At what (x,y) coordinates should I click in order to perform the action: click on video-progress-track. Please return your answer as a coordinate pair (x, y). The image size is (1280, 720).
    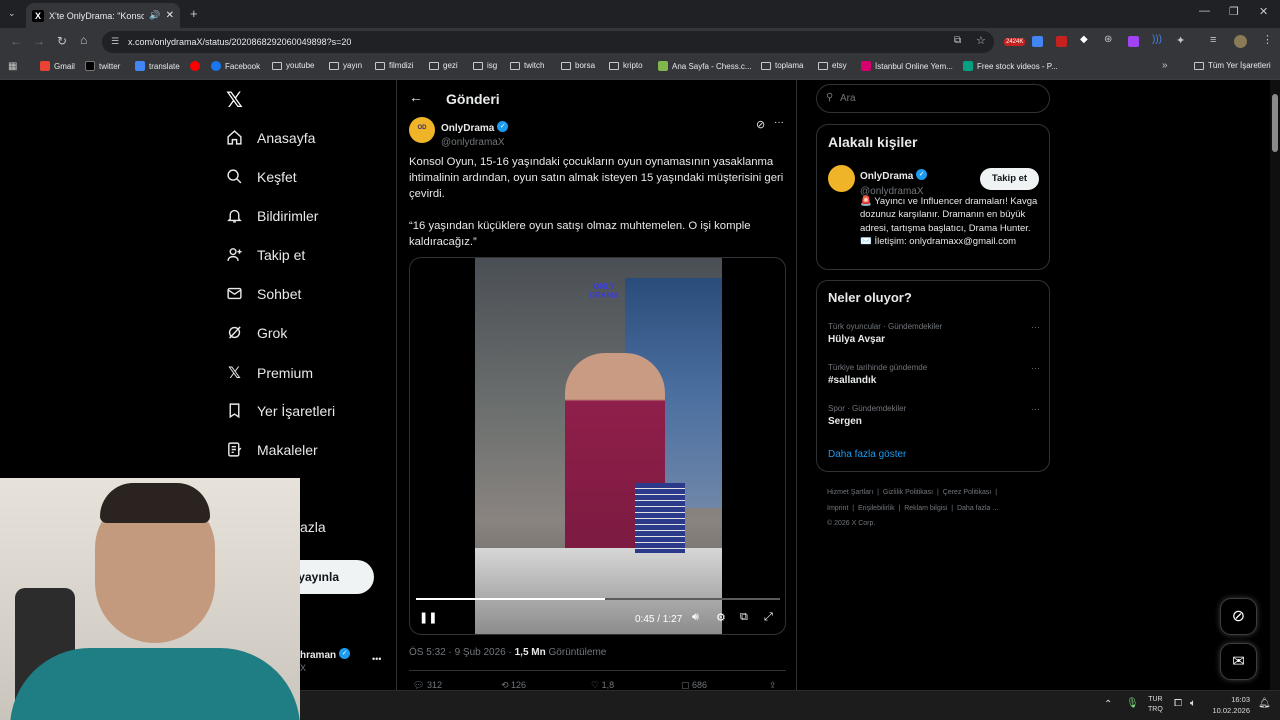
    Looking at the image, I should click on (598, 599).